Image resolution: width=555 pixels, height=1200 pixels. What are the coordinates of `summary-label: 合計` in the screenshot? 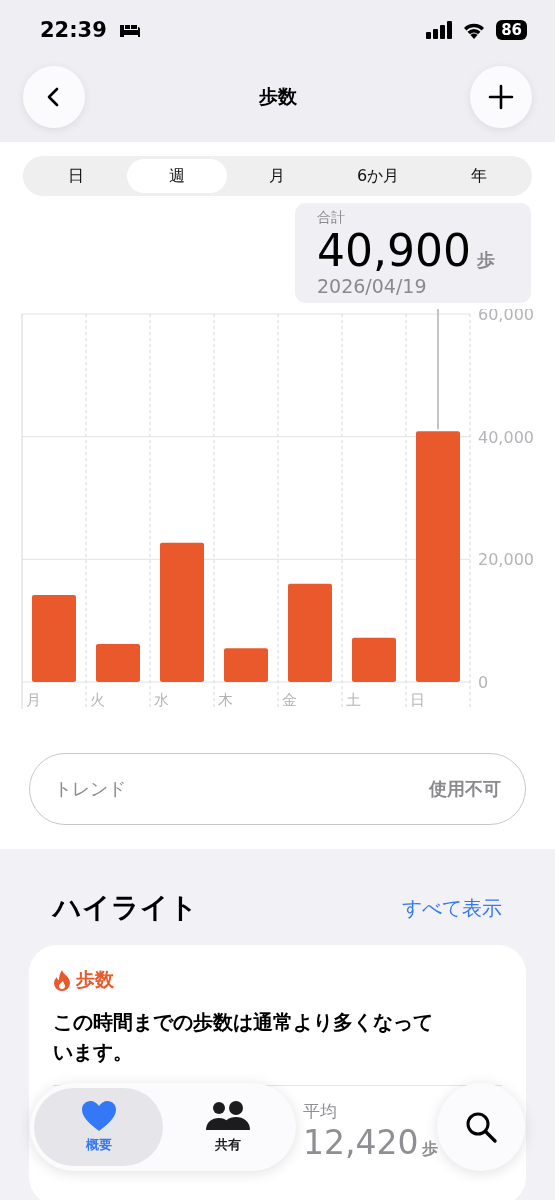 It's located at (331, 218).